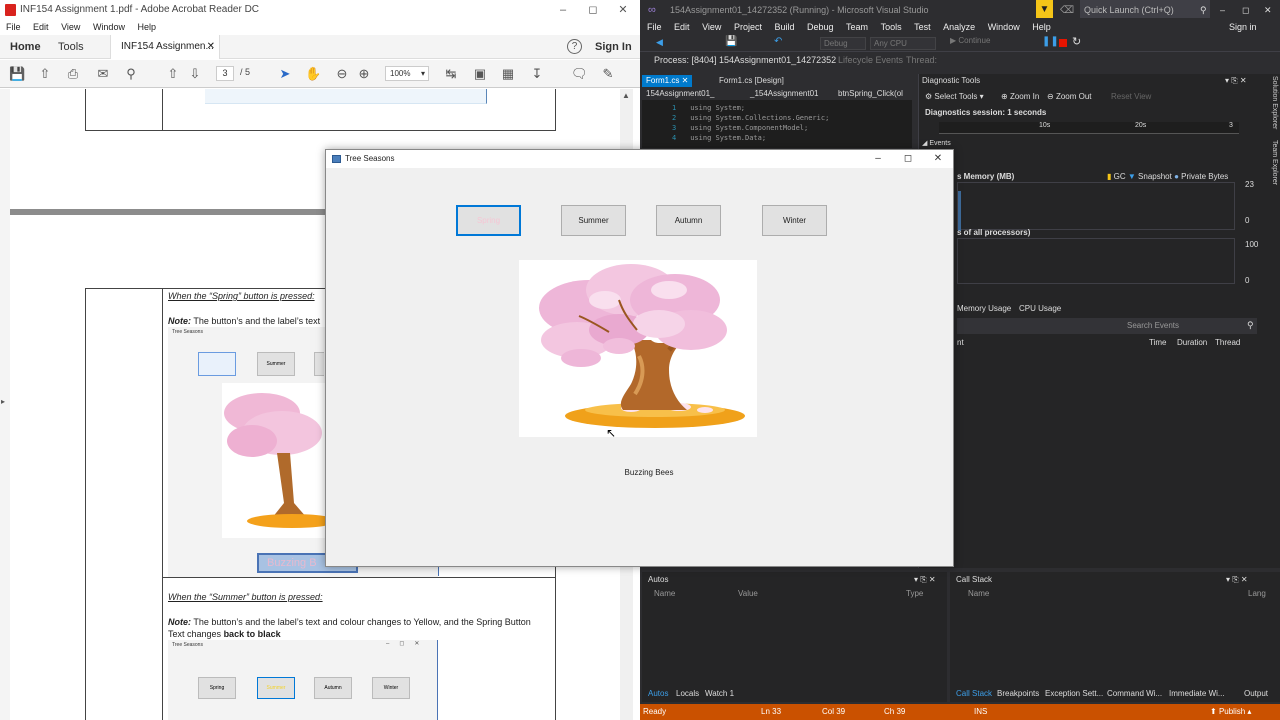  What do you see at coordinates (13, 27) in the screenshot?
I see `menu-file: File` at bounding box center [13, 27].